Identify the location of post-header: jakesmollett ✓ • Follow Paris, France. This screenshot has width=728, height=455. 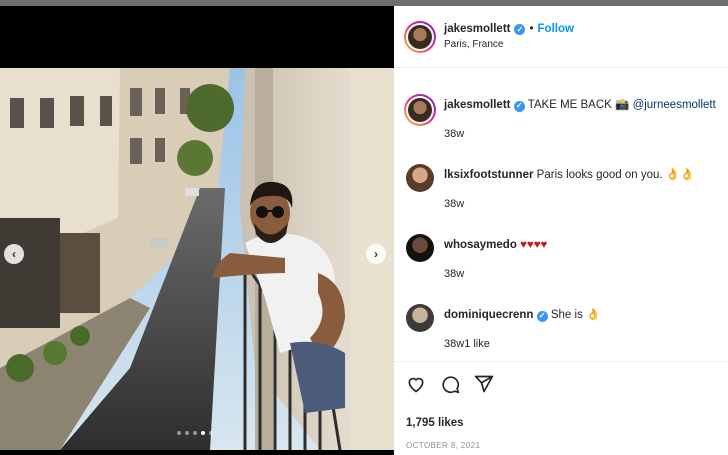
(561, 37).